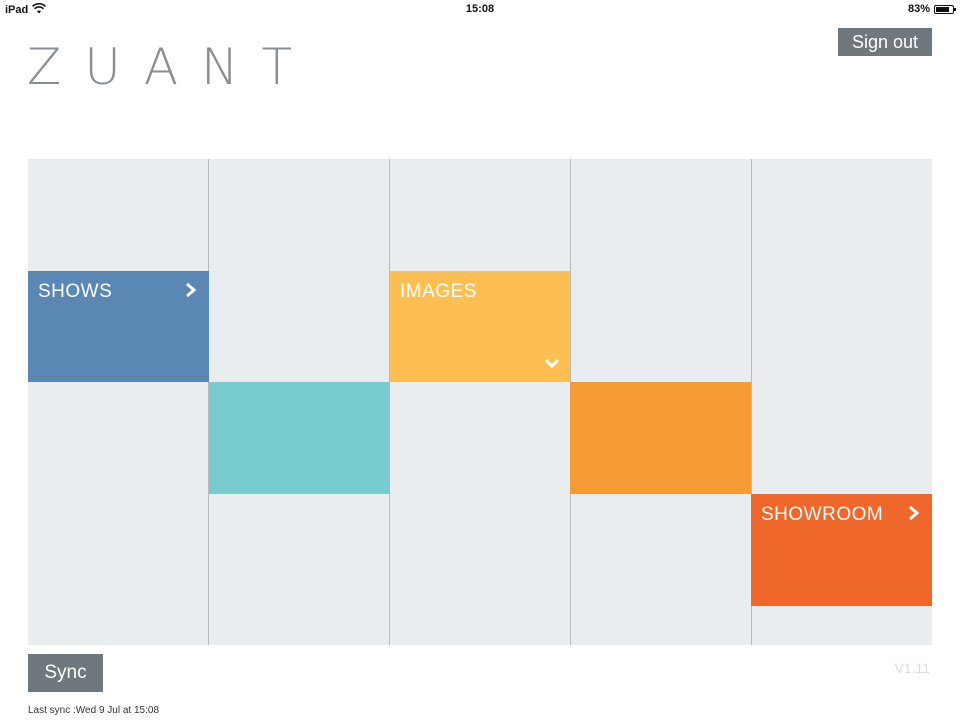 Image resolution: width=960 pixels, height=720 pixels. What do you see at coordinates (912, 668) in the screenshot?
I see `version-label: V1.11` at bounding box center [912, 668].